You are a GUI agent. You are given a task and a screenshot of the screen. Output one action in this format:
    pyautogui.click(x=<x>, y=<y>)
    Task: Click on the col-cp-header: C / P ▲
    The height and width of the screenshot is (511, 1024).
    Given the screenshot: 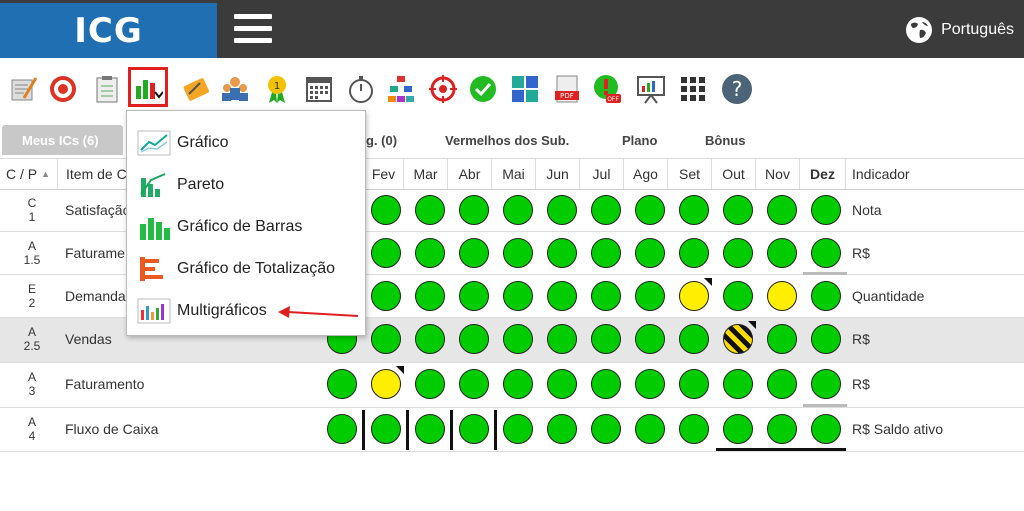 What is the action you would take?
    pyautogui.click(x=29, y=174)
    